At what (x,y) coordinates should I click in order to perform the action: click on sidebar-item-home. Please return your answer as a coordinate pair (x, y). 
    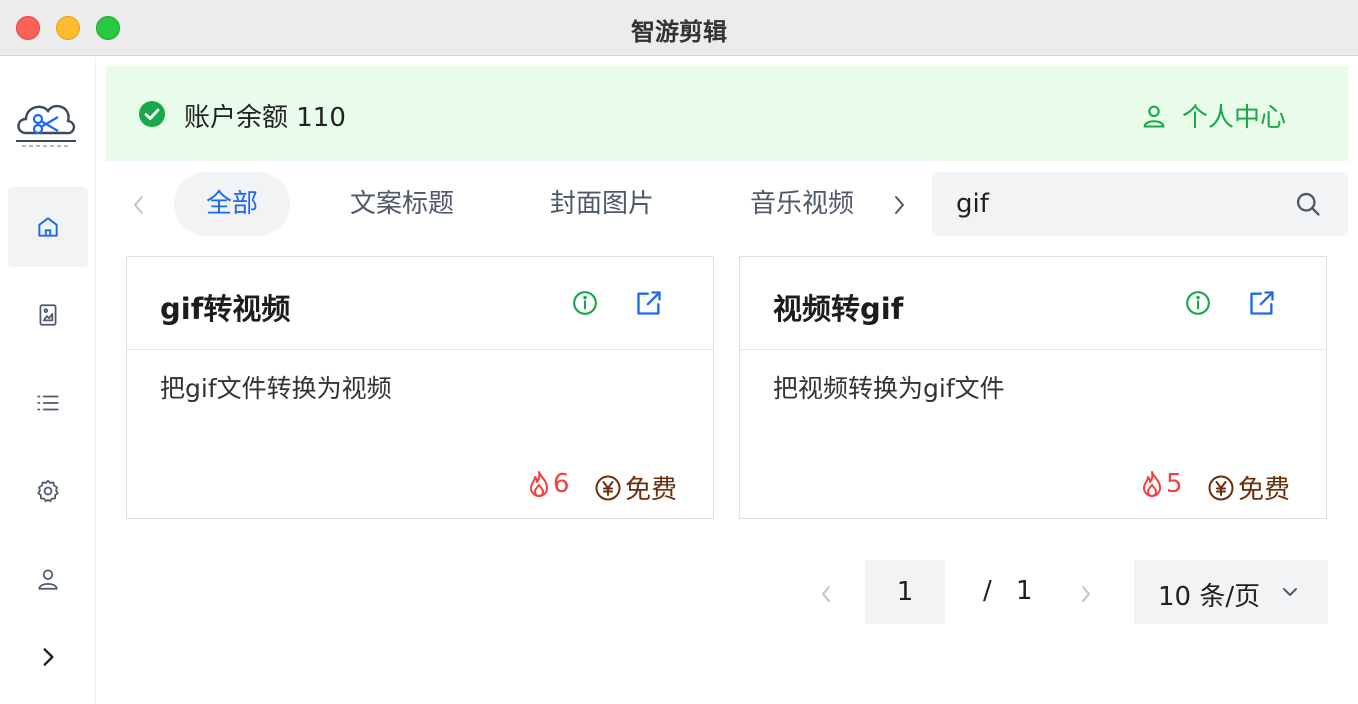
    Looking at the image, I should click on (48, 227).